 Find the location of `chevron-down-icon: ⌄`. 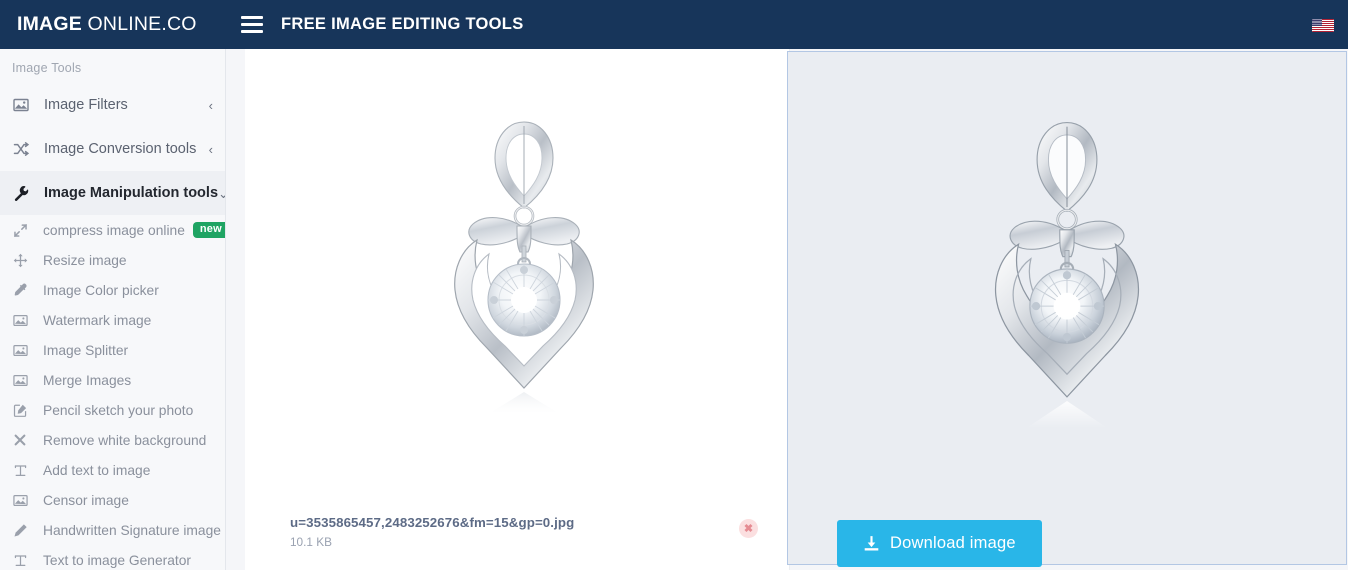

chevron-down-icon: ⌄ is located at coordinates (221, 193).